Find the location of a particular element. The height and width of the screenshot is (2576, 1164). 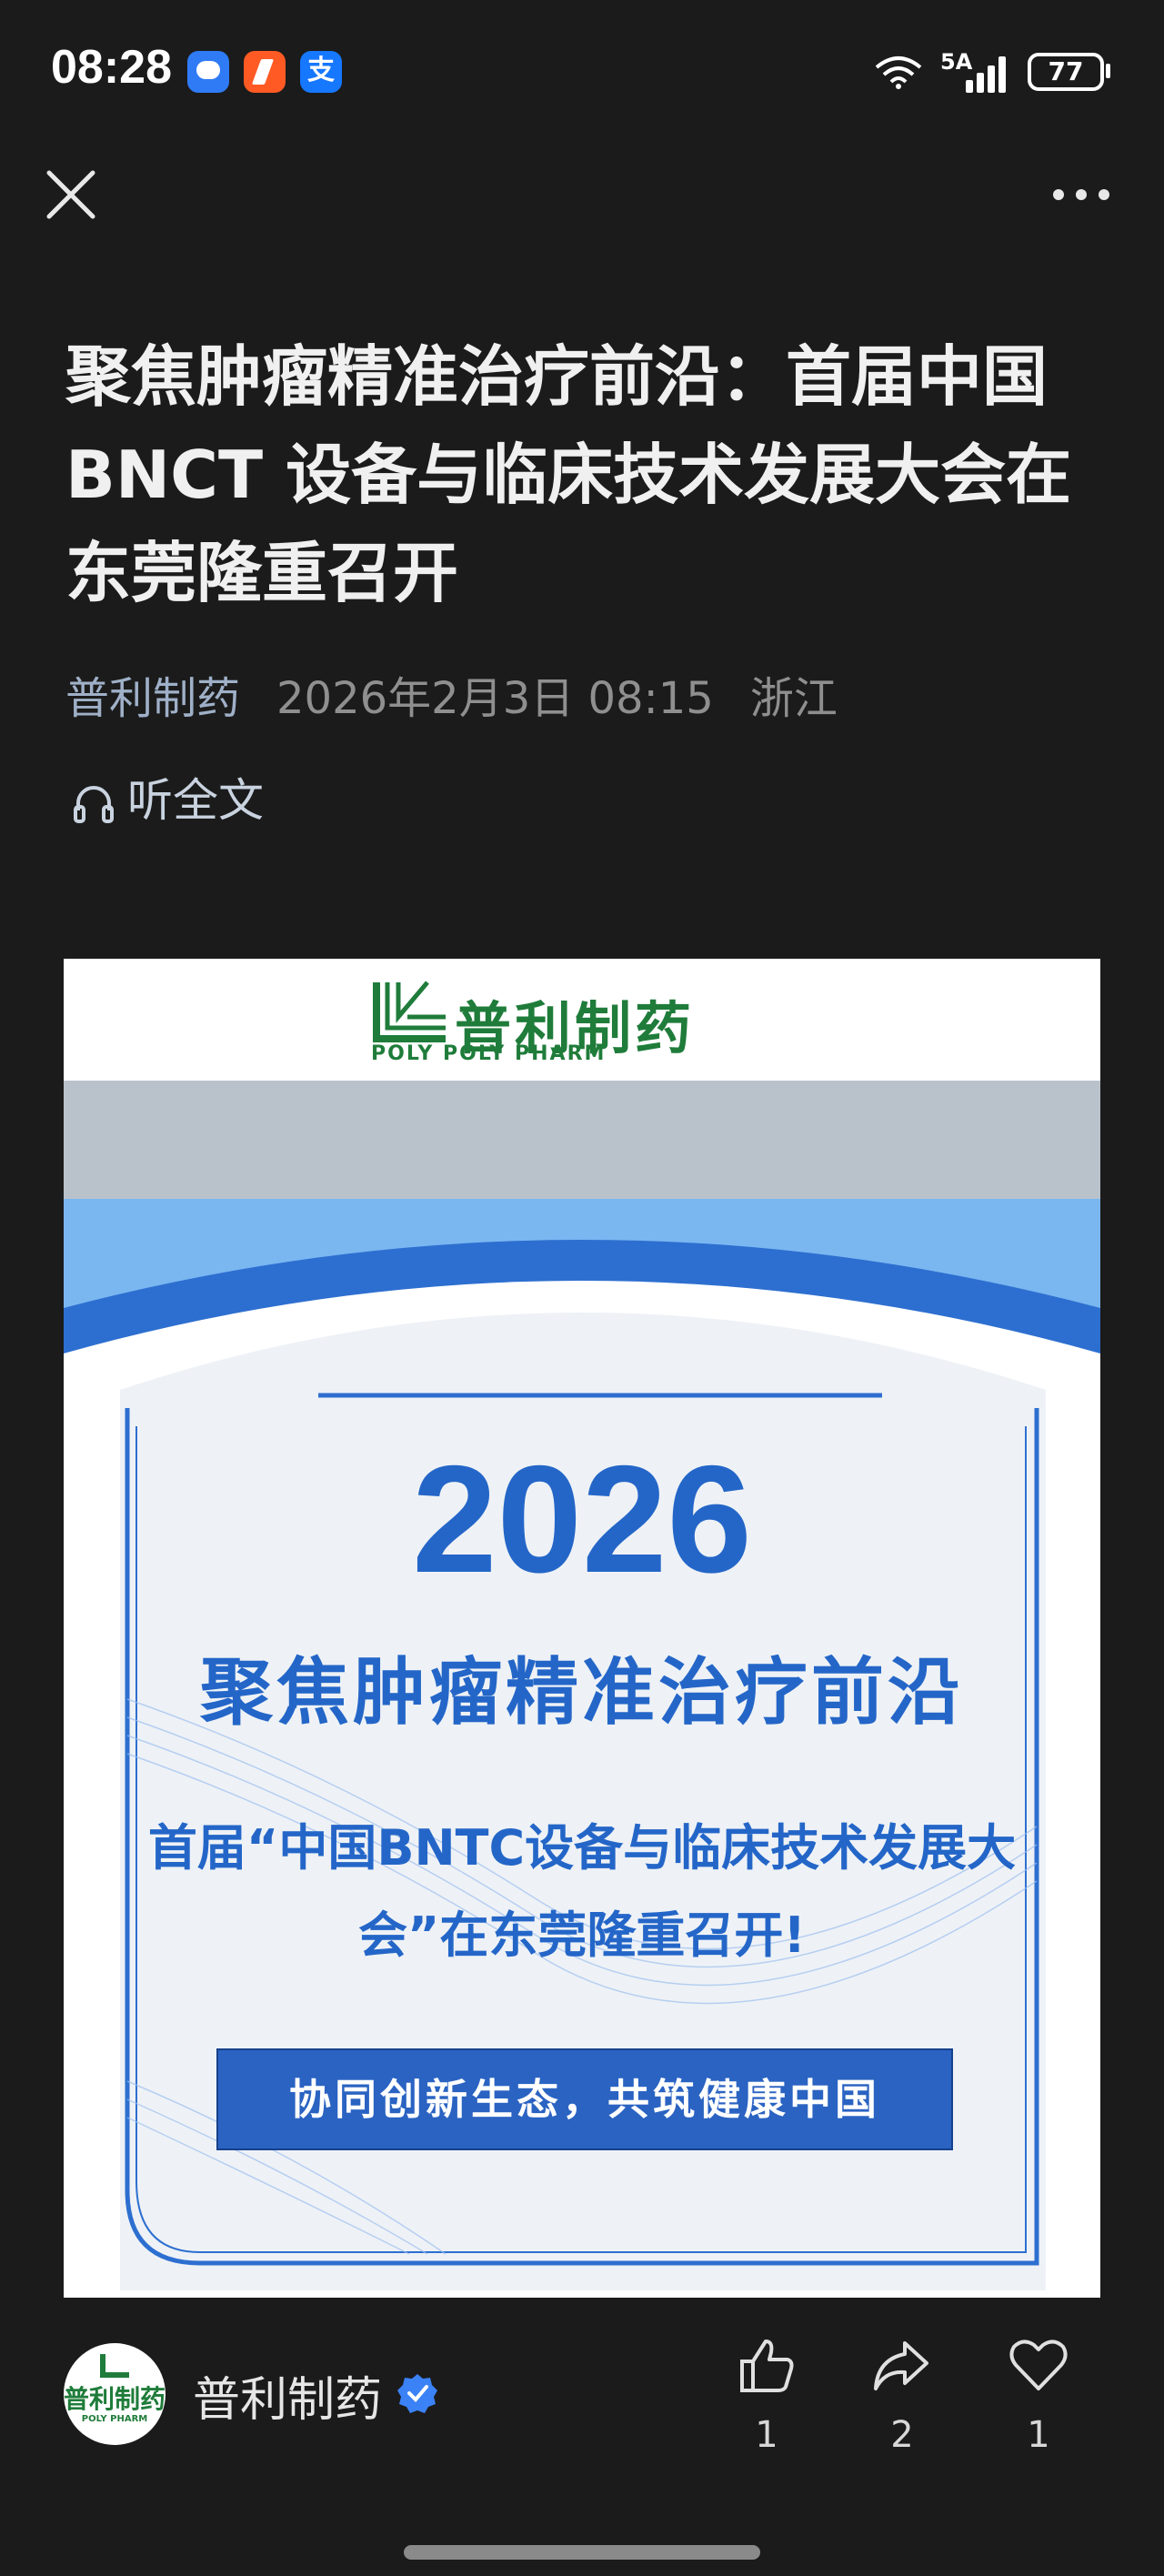

bottom-action-bar: 普利制药 POLY PHARM 普利制药 1 2 1 is located at coordinates (582, 2437).